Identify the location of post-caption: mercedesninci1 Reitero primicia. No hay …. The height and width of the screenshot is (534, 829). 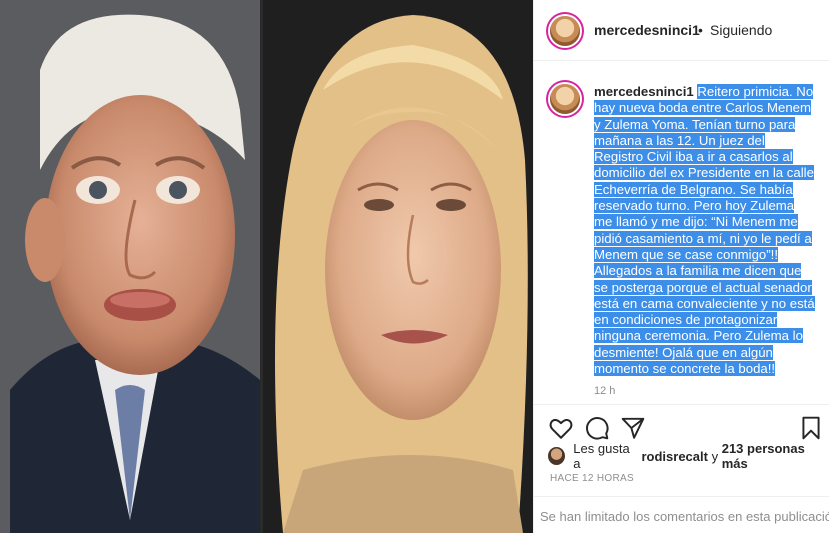
(705, 230).